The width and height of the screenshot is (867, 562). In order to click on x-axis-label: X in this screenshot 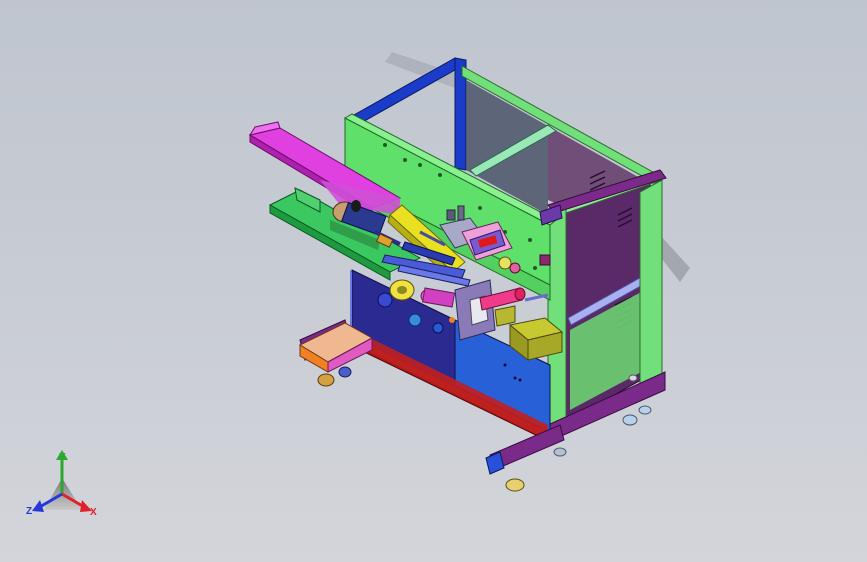, I will do `click(93, 512)`.